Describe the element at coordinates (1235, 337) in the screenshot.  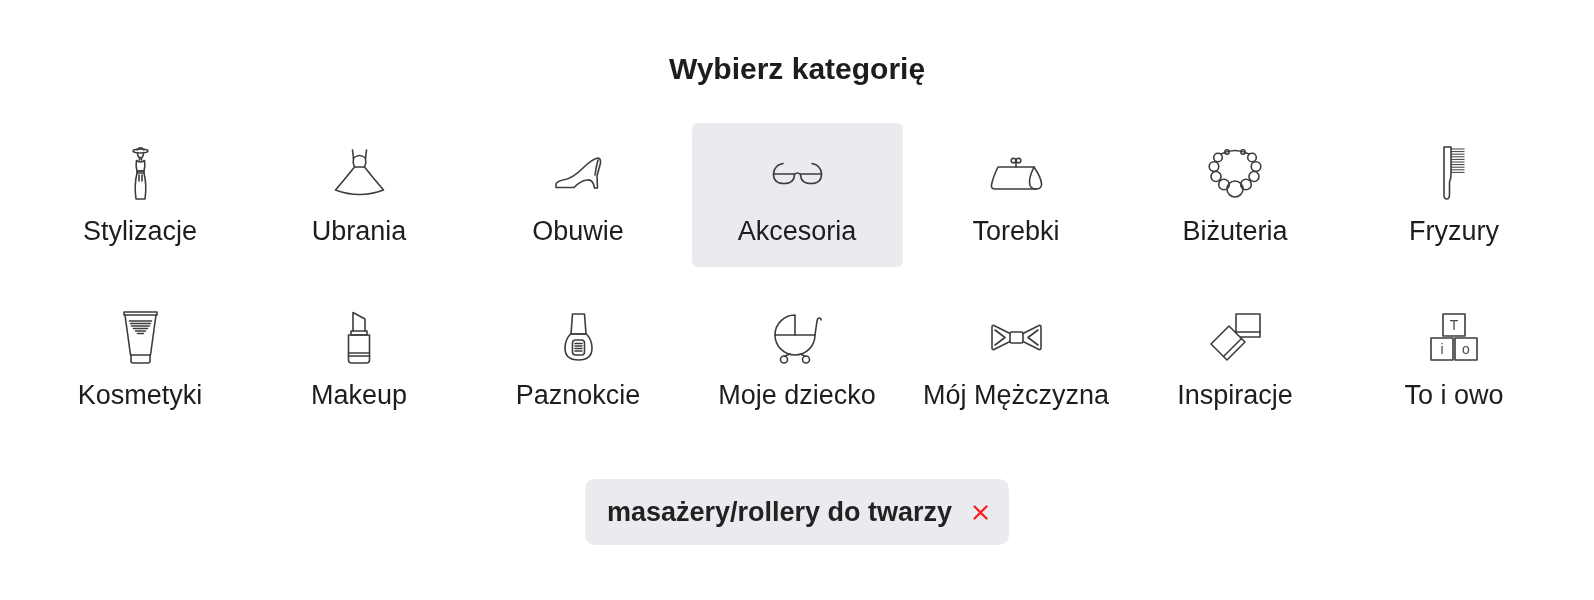
I see `photo-cards-icon` at that location.